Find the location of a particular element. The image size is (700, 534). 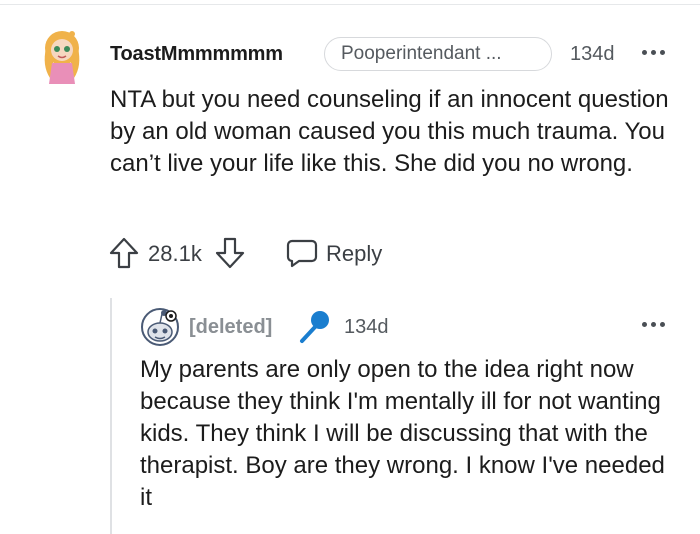

vote-count: 28.1k is located at coordinates (175, 253).